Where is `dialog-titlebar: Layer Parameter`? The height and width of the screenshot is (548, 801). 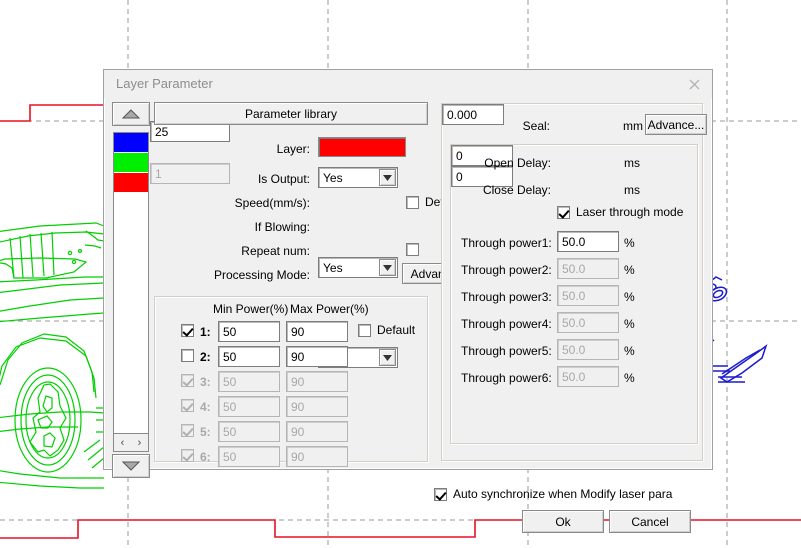 dialog-titlebar: Layer Parameter is located at coordinates (408, 84).